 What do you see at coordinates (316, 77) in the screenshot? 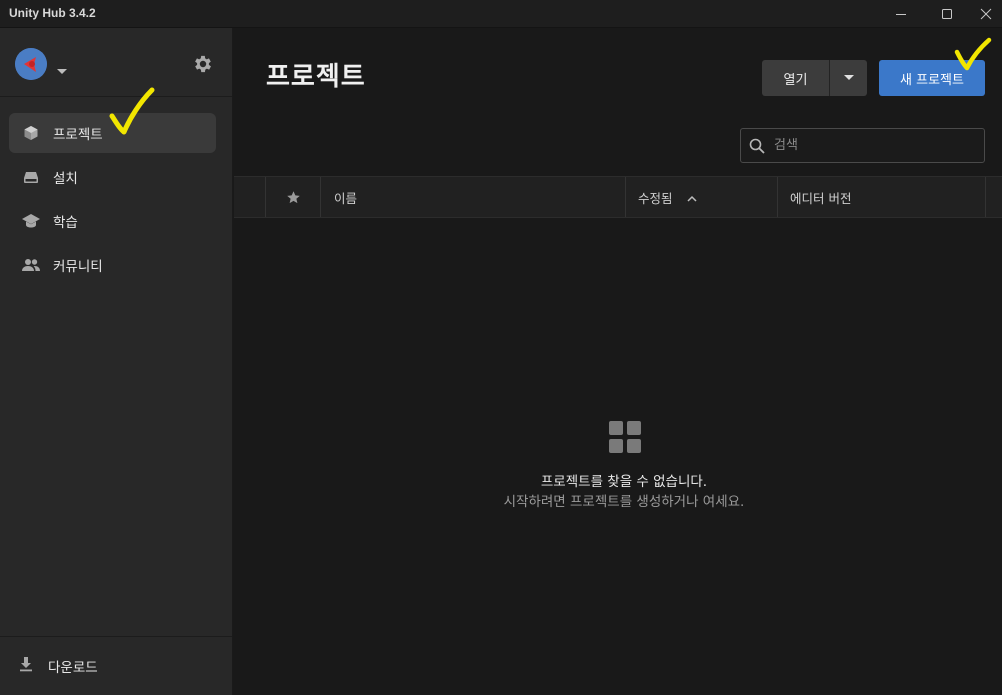
I see `page-title: 프로젝트` at bounding box center [316, 77].